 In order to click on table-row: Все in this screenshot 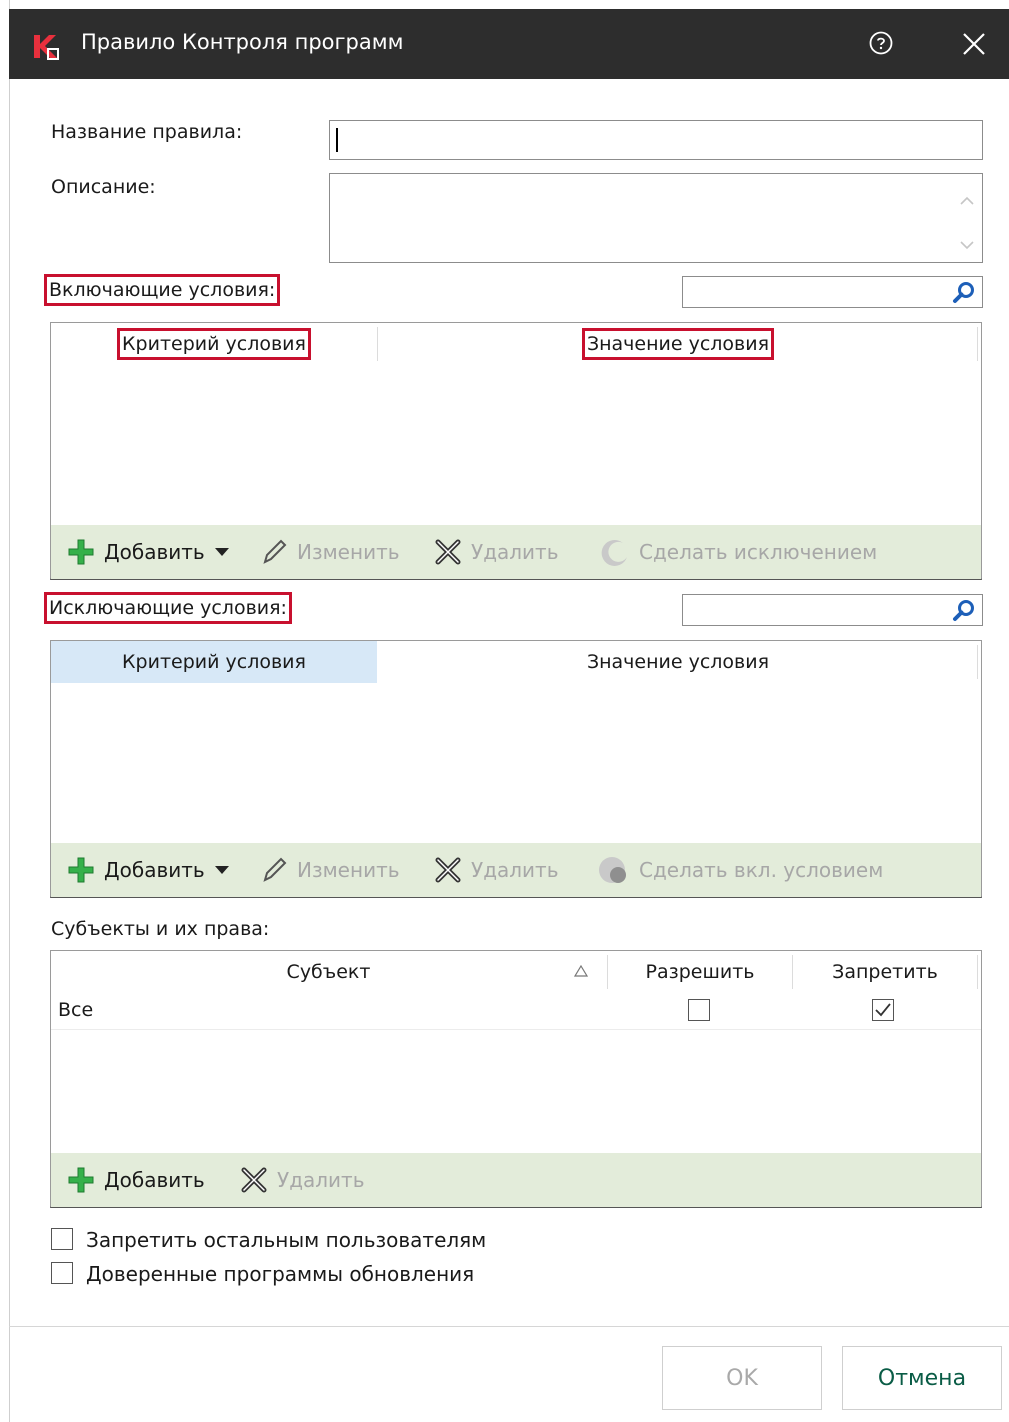, I will do `click(516, 1011)`.